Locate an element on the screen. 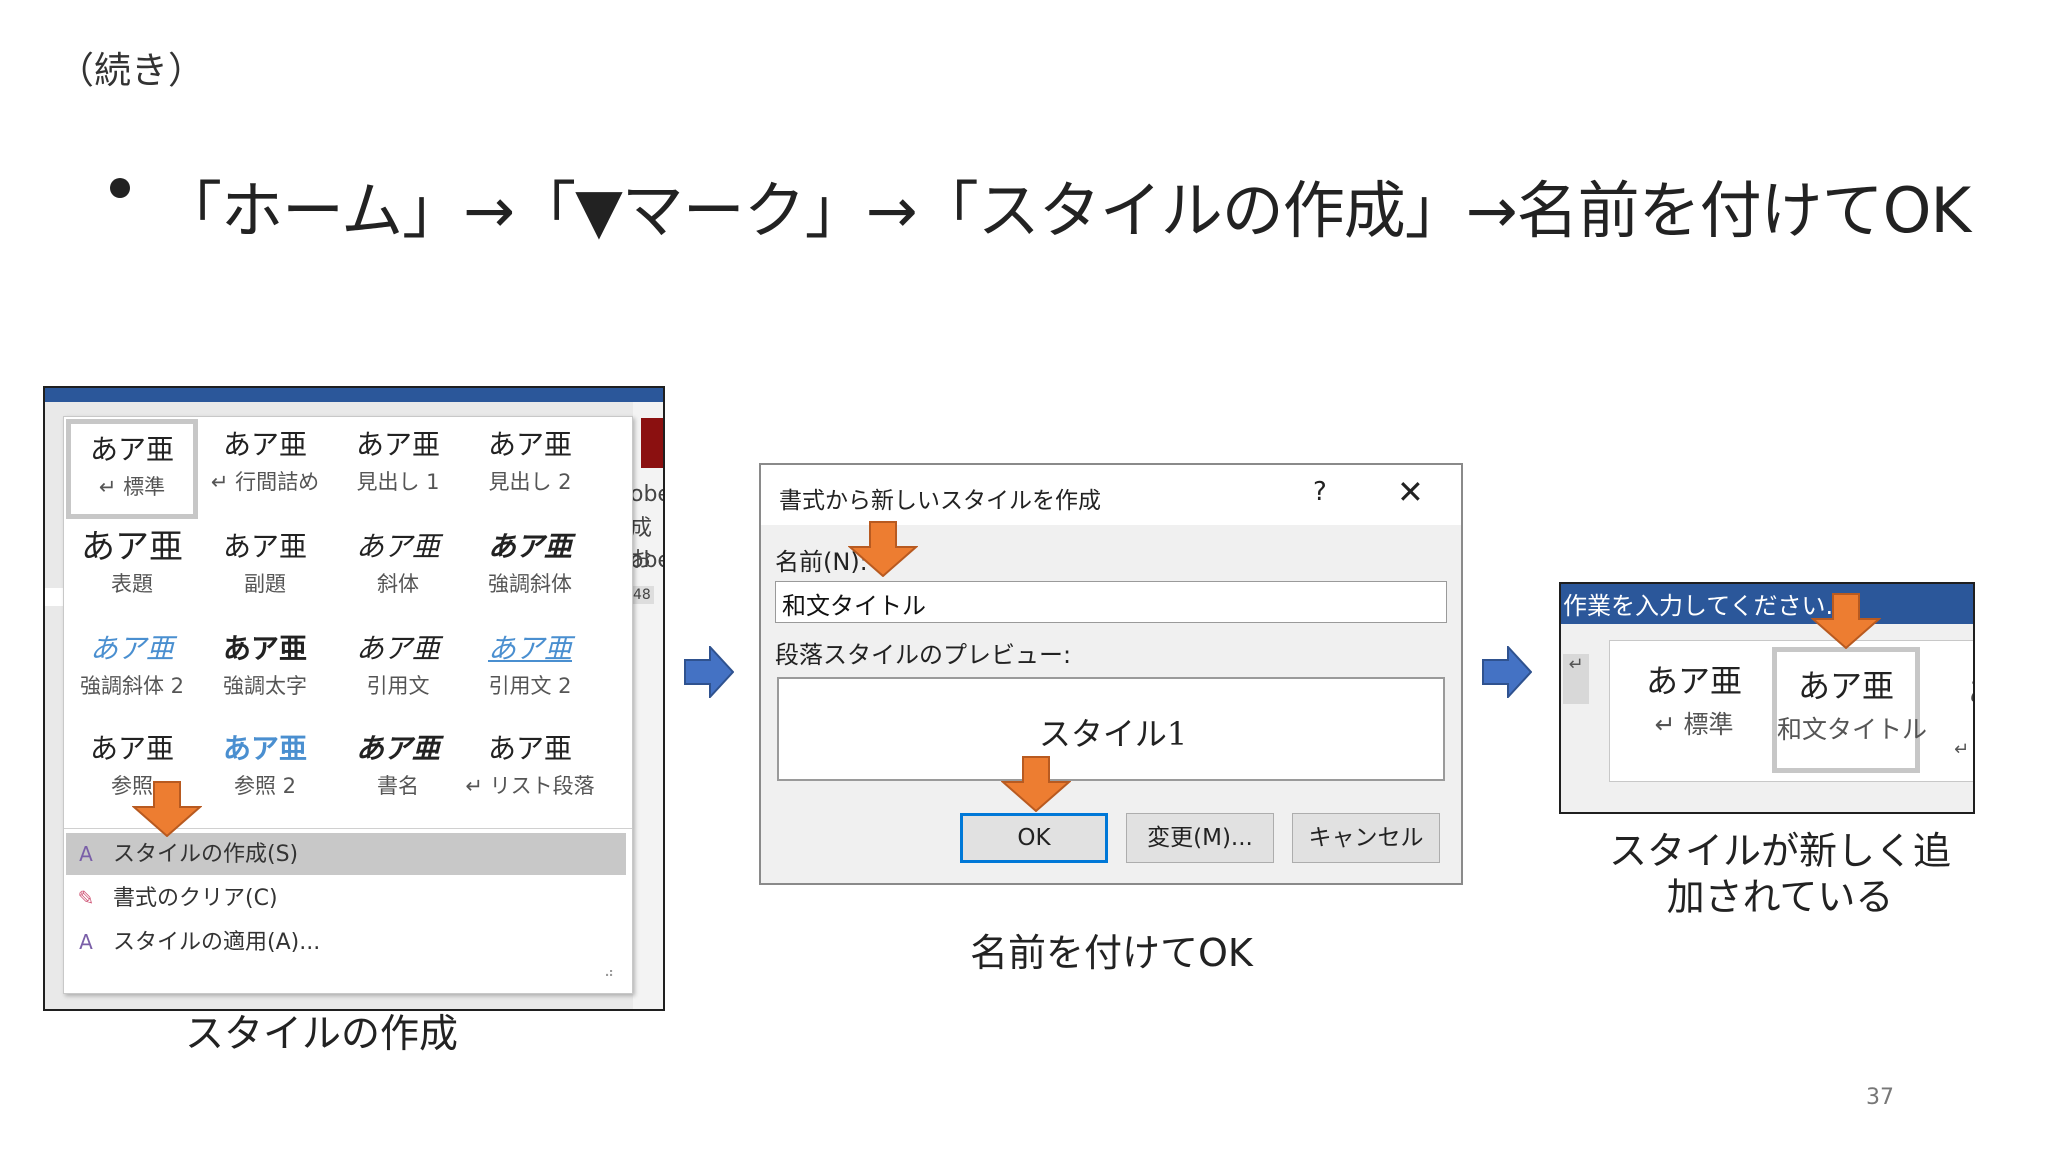  paragraph-mark-icon: ↵ is located at coordinates (1576, 679).